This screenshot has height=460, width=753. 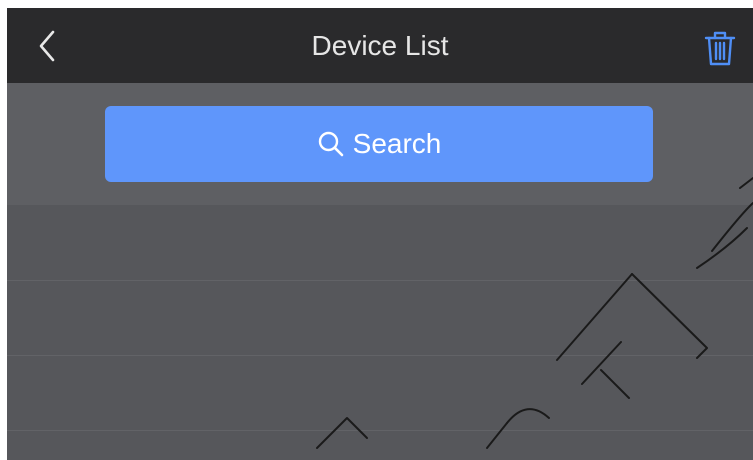 I want to click on trash-icon, so click(x=720, y=48).